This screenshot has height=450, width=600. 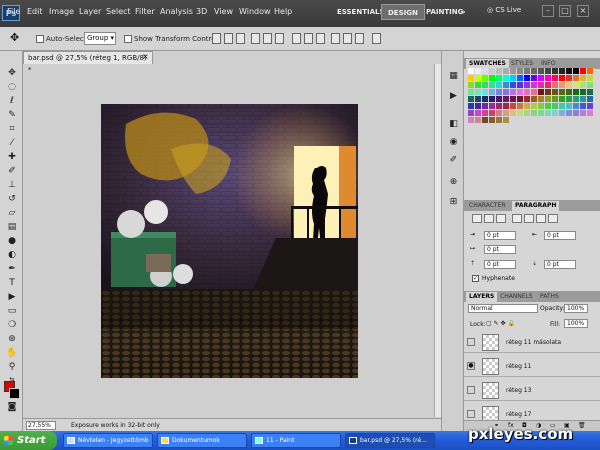 I want to click on fill-field: 100%, so click(x=576, y=323).